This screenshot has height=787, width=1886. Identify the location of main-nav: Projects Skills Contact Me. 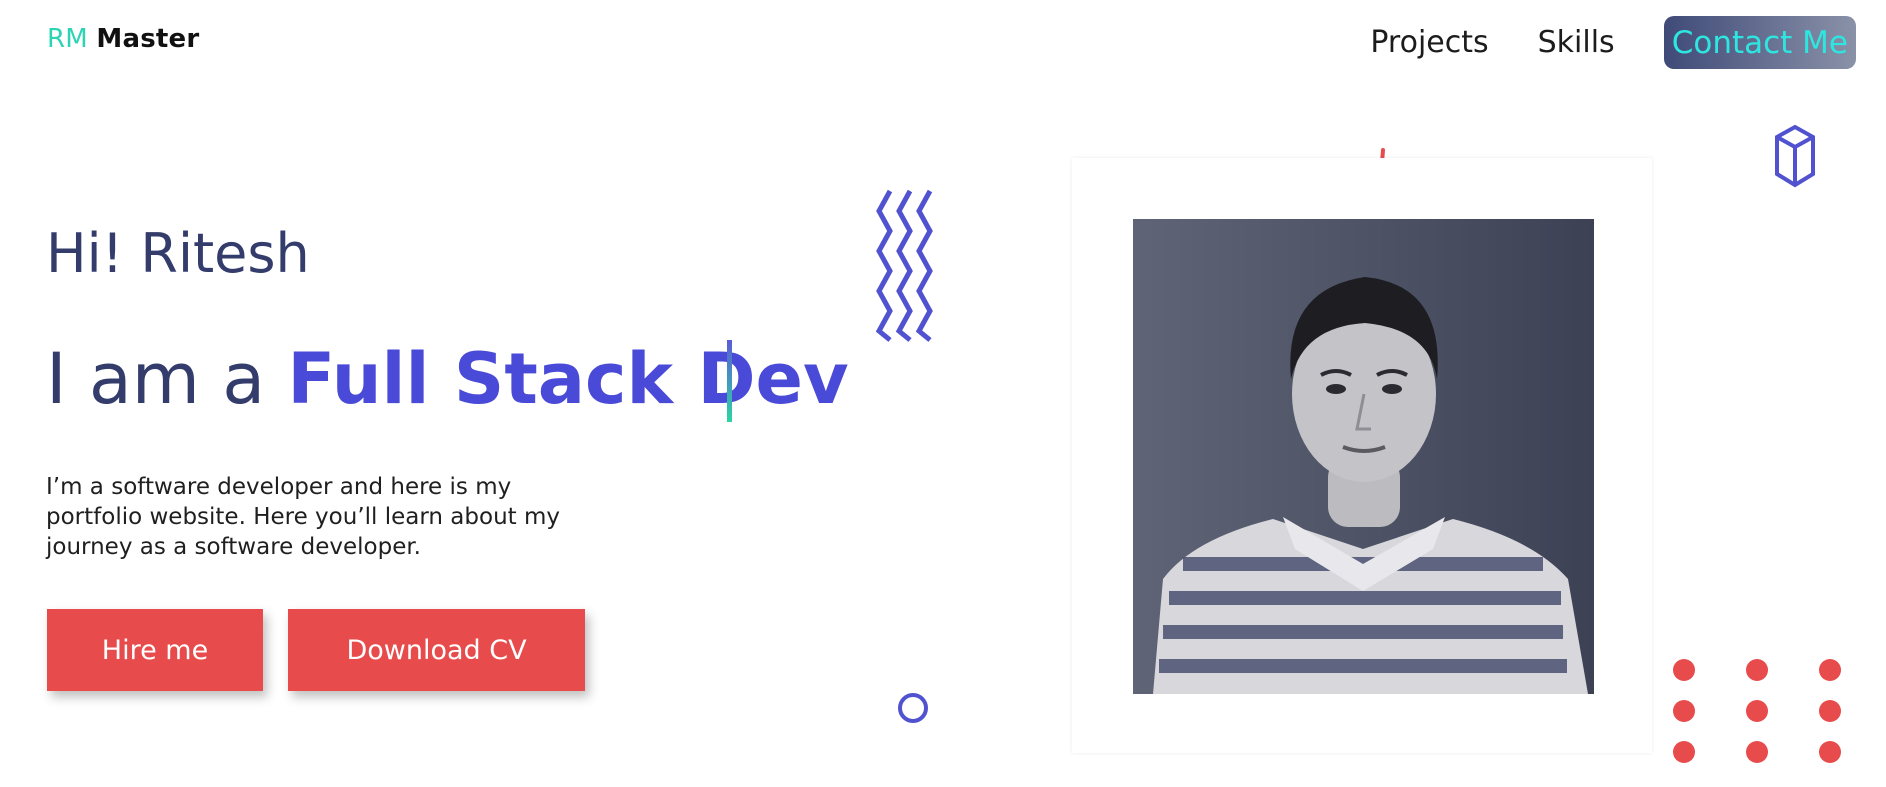
(1613, 42).